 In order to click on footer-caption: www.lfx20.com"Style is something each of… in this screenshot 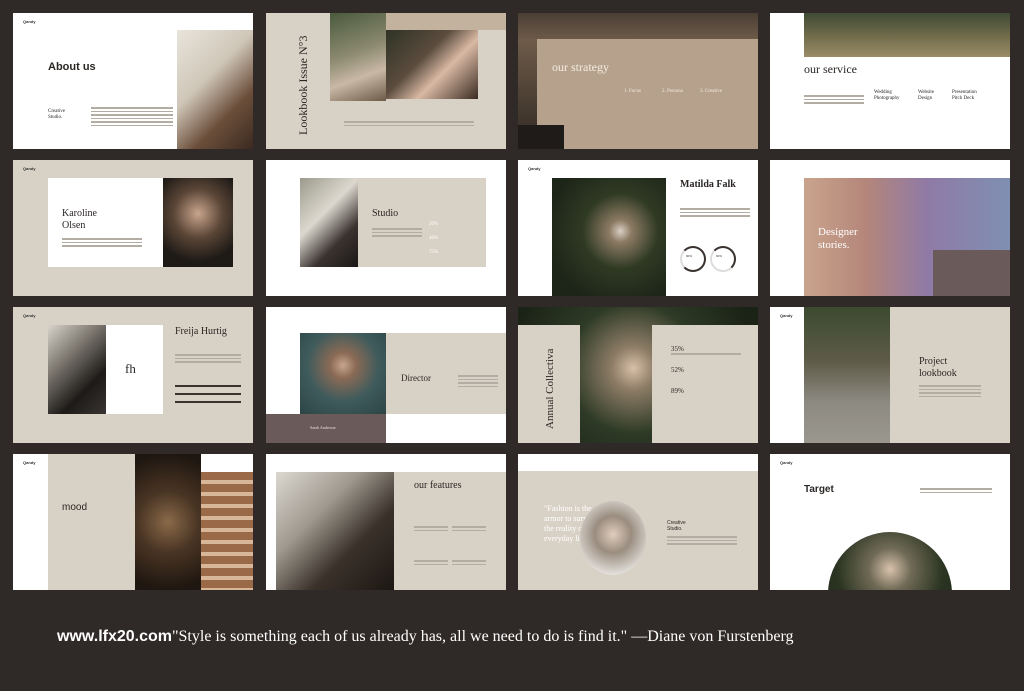, I will do `click(425, 637)`.